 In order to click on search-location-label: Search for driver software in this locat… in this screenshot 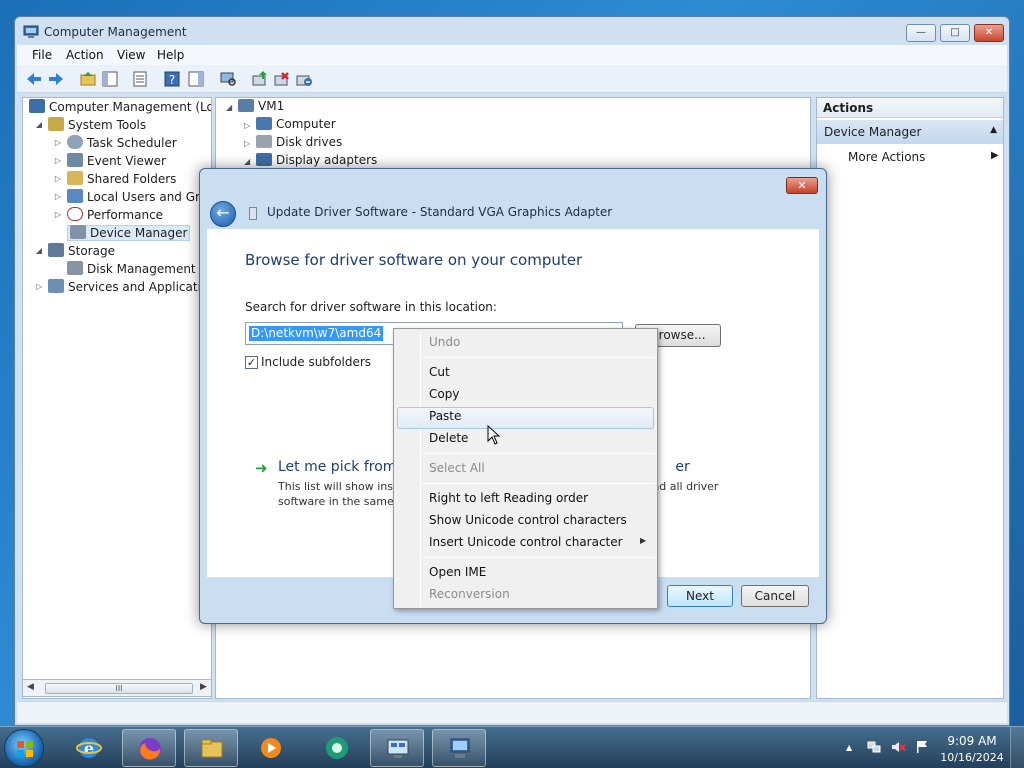, I will do `click(371, 307)`.